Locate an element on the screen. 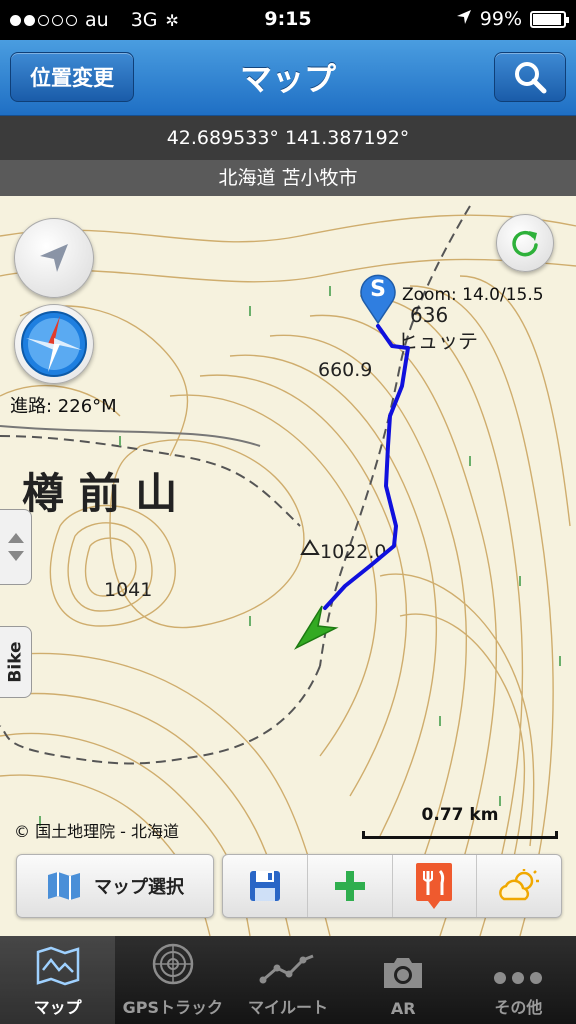  weather-icon is located at coordinates (519, 885).